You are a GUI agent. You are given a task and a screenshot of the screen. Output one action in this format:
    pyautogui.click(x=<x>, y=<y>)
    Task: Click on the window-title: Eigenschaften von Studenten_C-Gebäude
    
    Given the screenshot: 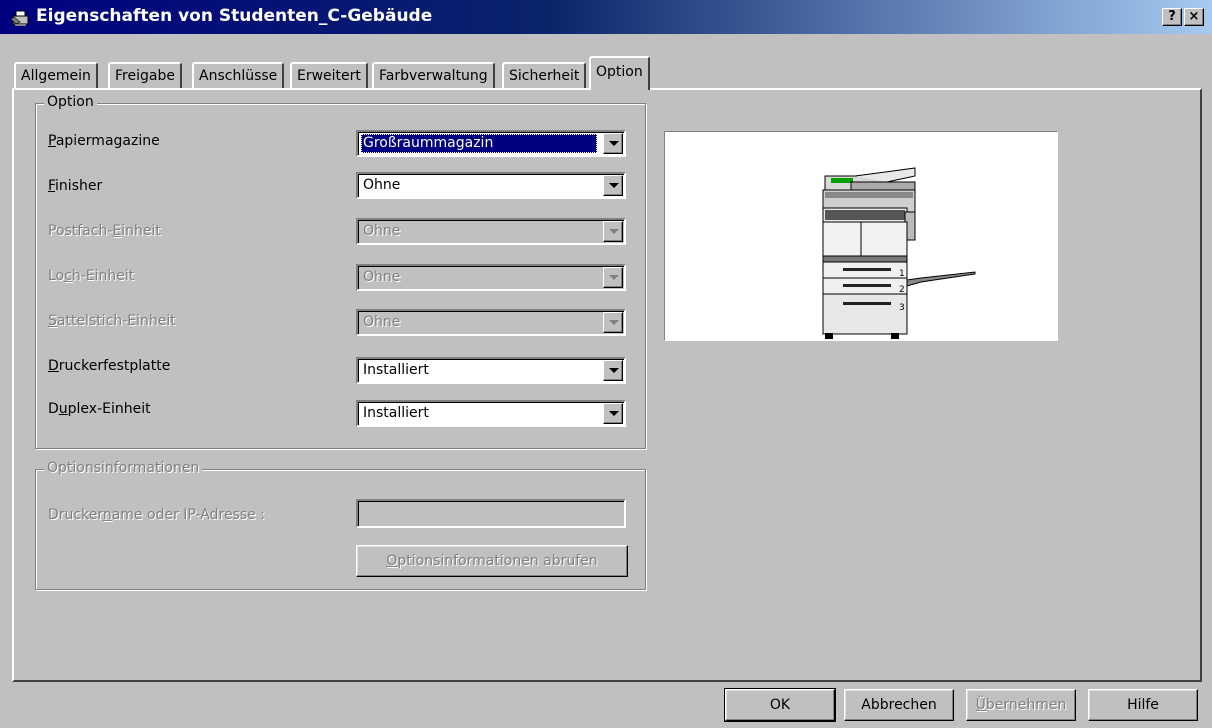 What is the action you would take?
    pyautogui.click(x=234, y=16)
    